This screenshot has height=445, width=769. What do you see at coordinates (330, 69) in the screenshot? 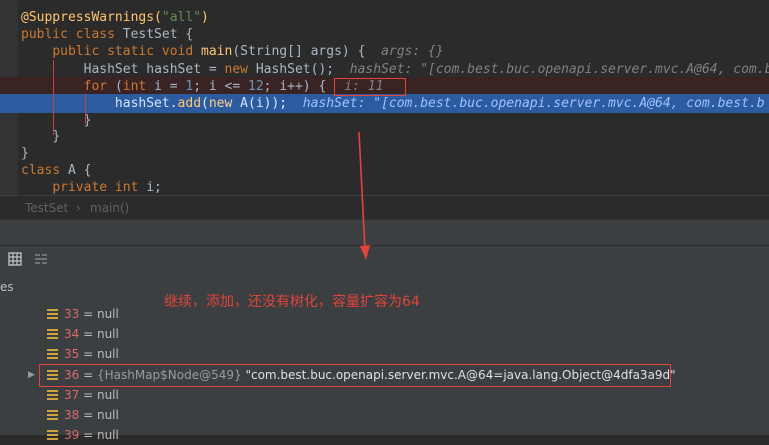
I see `code-token: ();` at bounding box center [330, 69].